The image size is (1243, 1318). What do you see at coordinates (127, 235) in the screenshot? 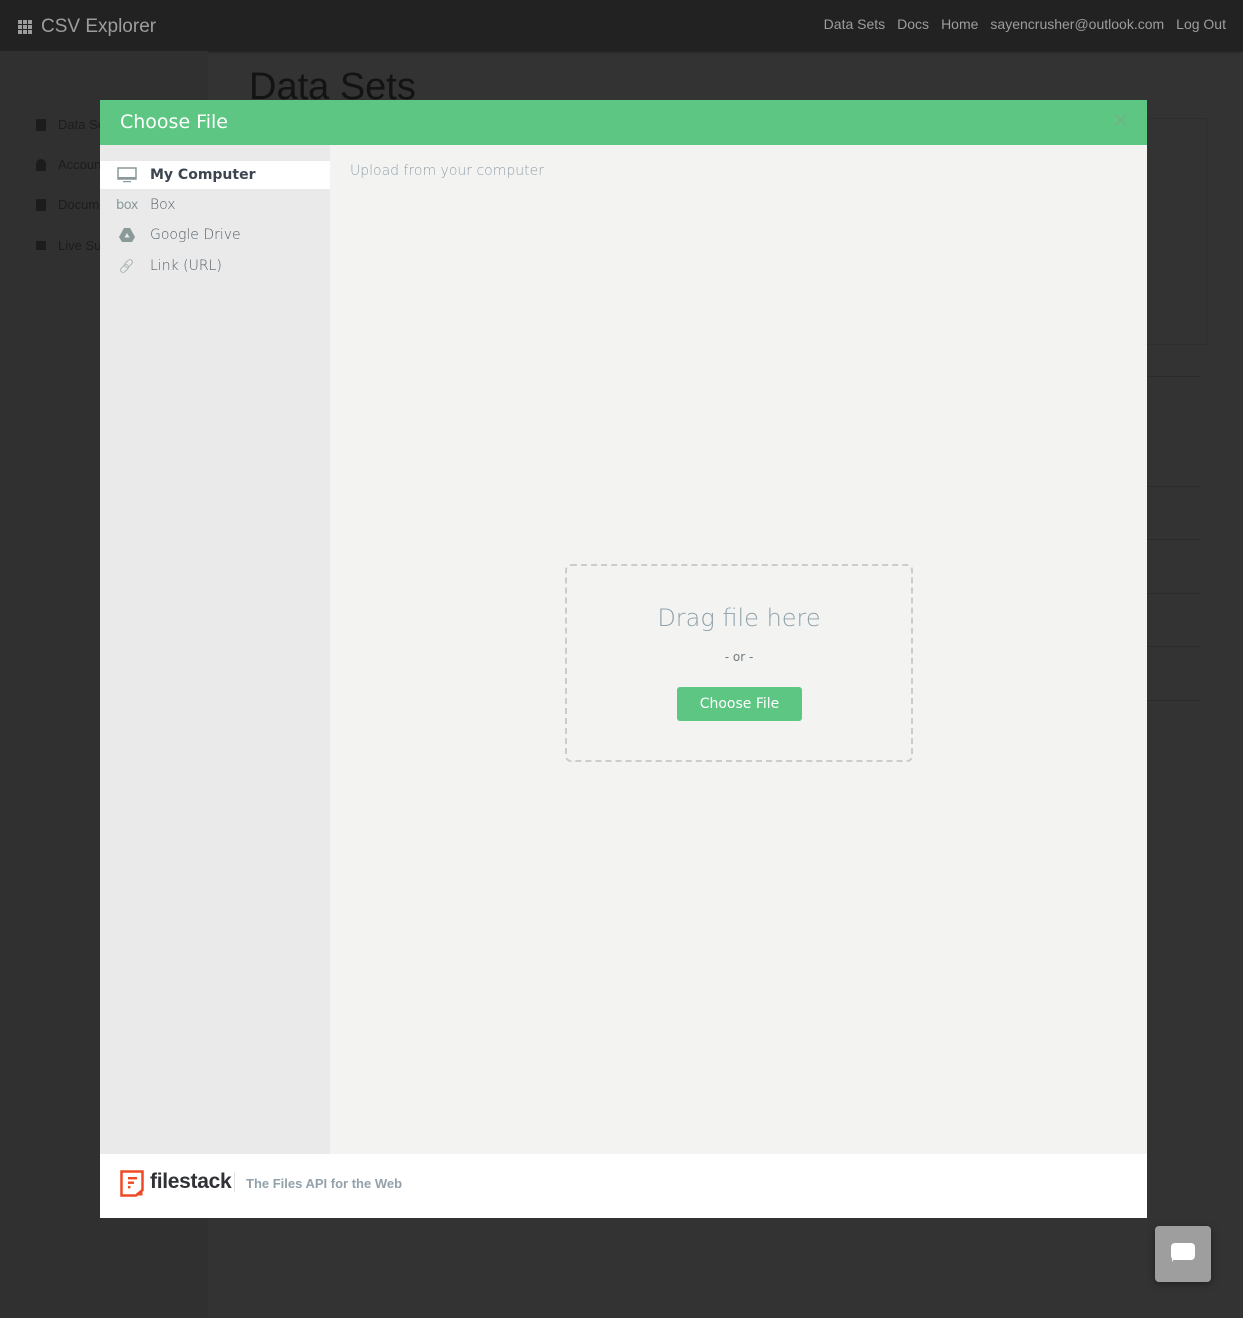
I see `google-drive-icon` at bounding box center [127, 235].